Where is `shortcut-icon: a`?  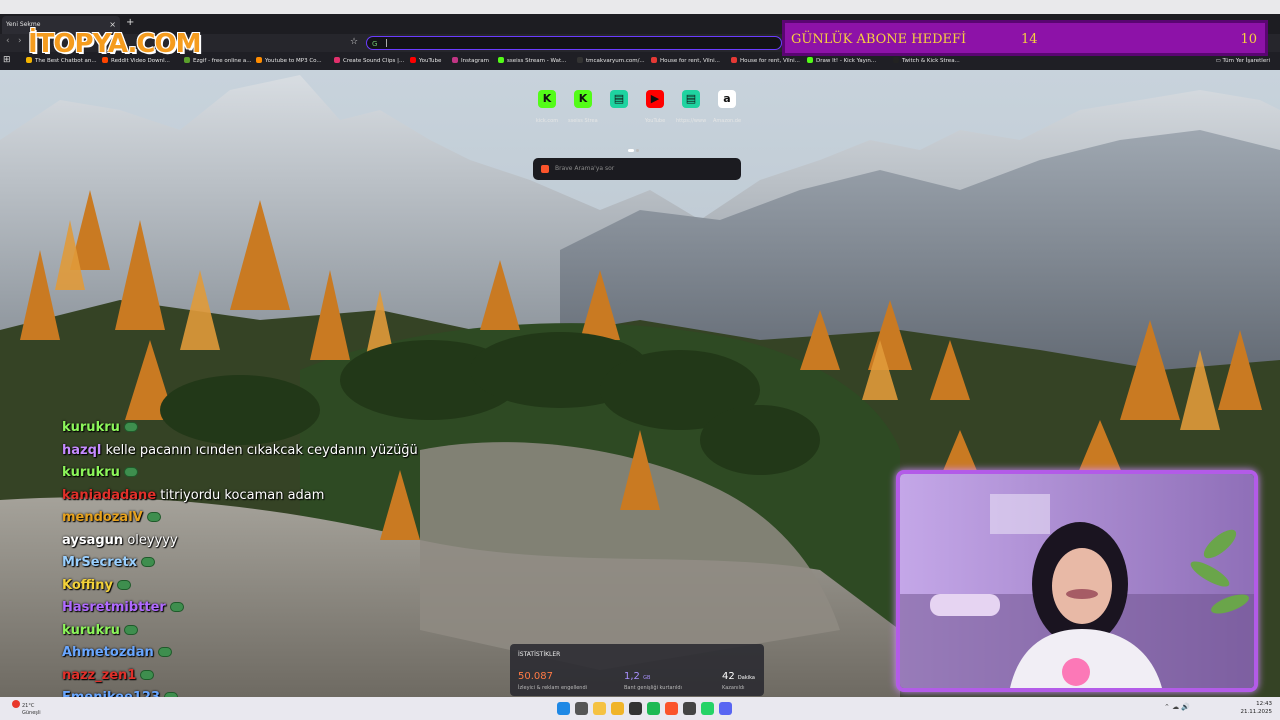
shortcut-icon: a is located at coordinates (727, 99).